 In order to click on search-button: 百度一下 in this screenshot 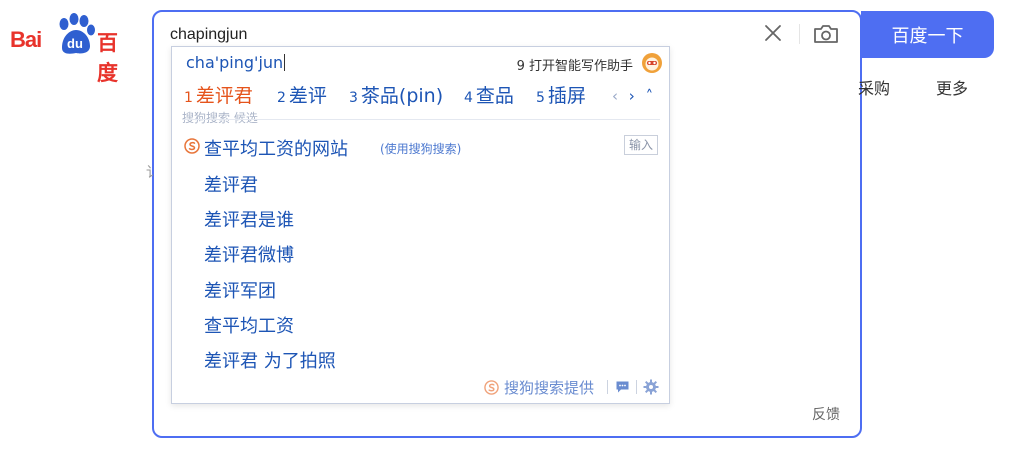, I will do `click(927, 34)`.